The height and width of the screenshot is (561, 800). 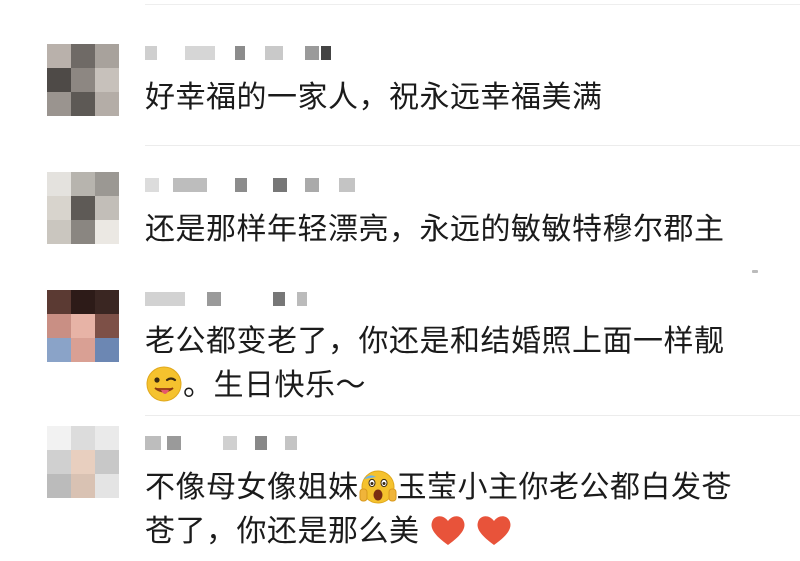 What do you see at coordinates (455, 364) in the screenshot?
I see `comment-text: 老公都变老了，你还是和结婚照上面一样靓 。生日快乐～` at bounding box center [455, 364].